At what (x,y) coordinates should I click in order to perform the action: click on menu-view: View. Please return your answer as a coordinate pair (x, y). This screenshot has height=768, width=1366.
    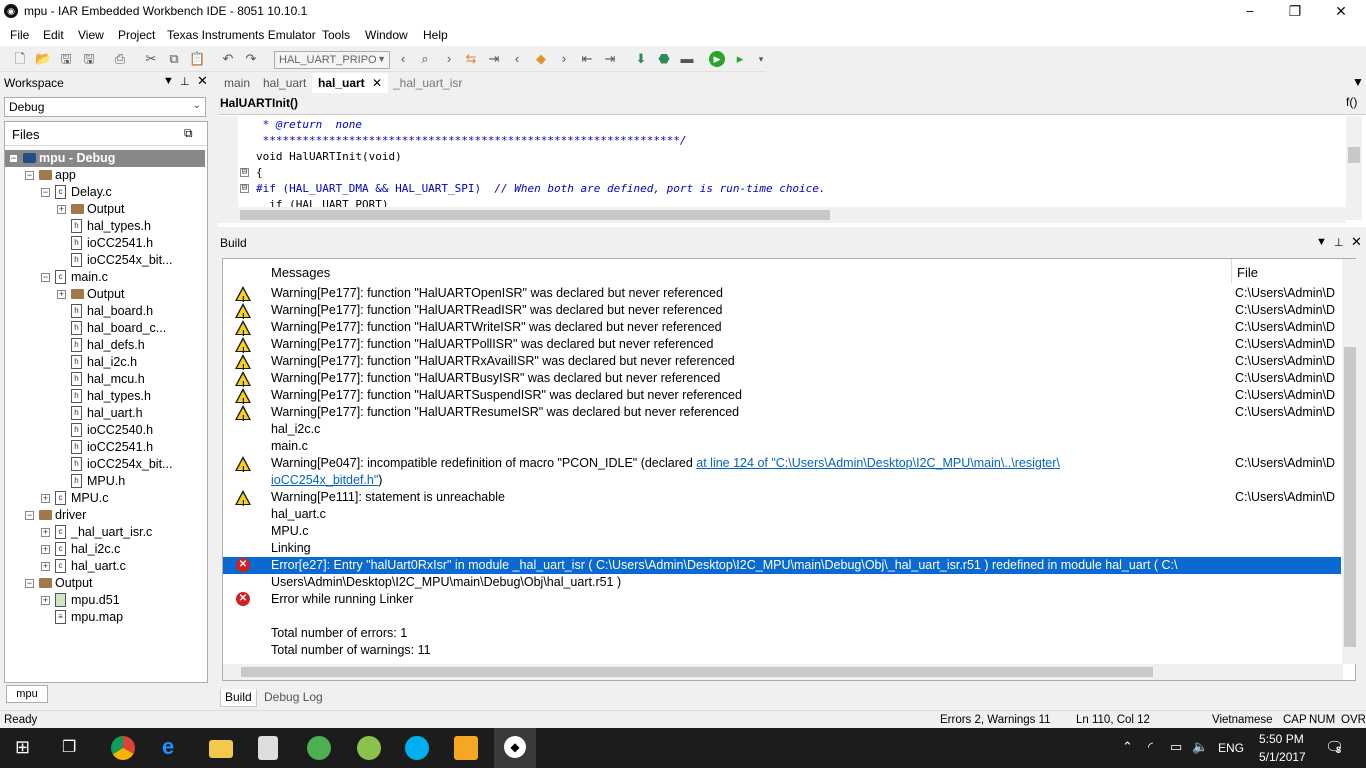
    Looking at the image, I should click on (91, 35).